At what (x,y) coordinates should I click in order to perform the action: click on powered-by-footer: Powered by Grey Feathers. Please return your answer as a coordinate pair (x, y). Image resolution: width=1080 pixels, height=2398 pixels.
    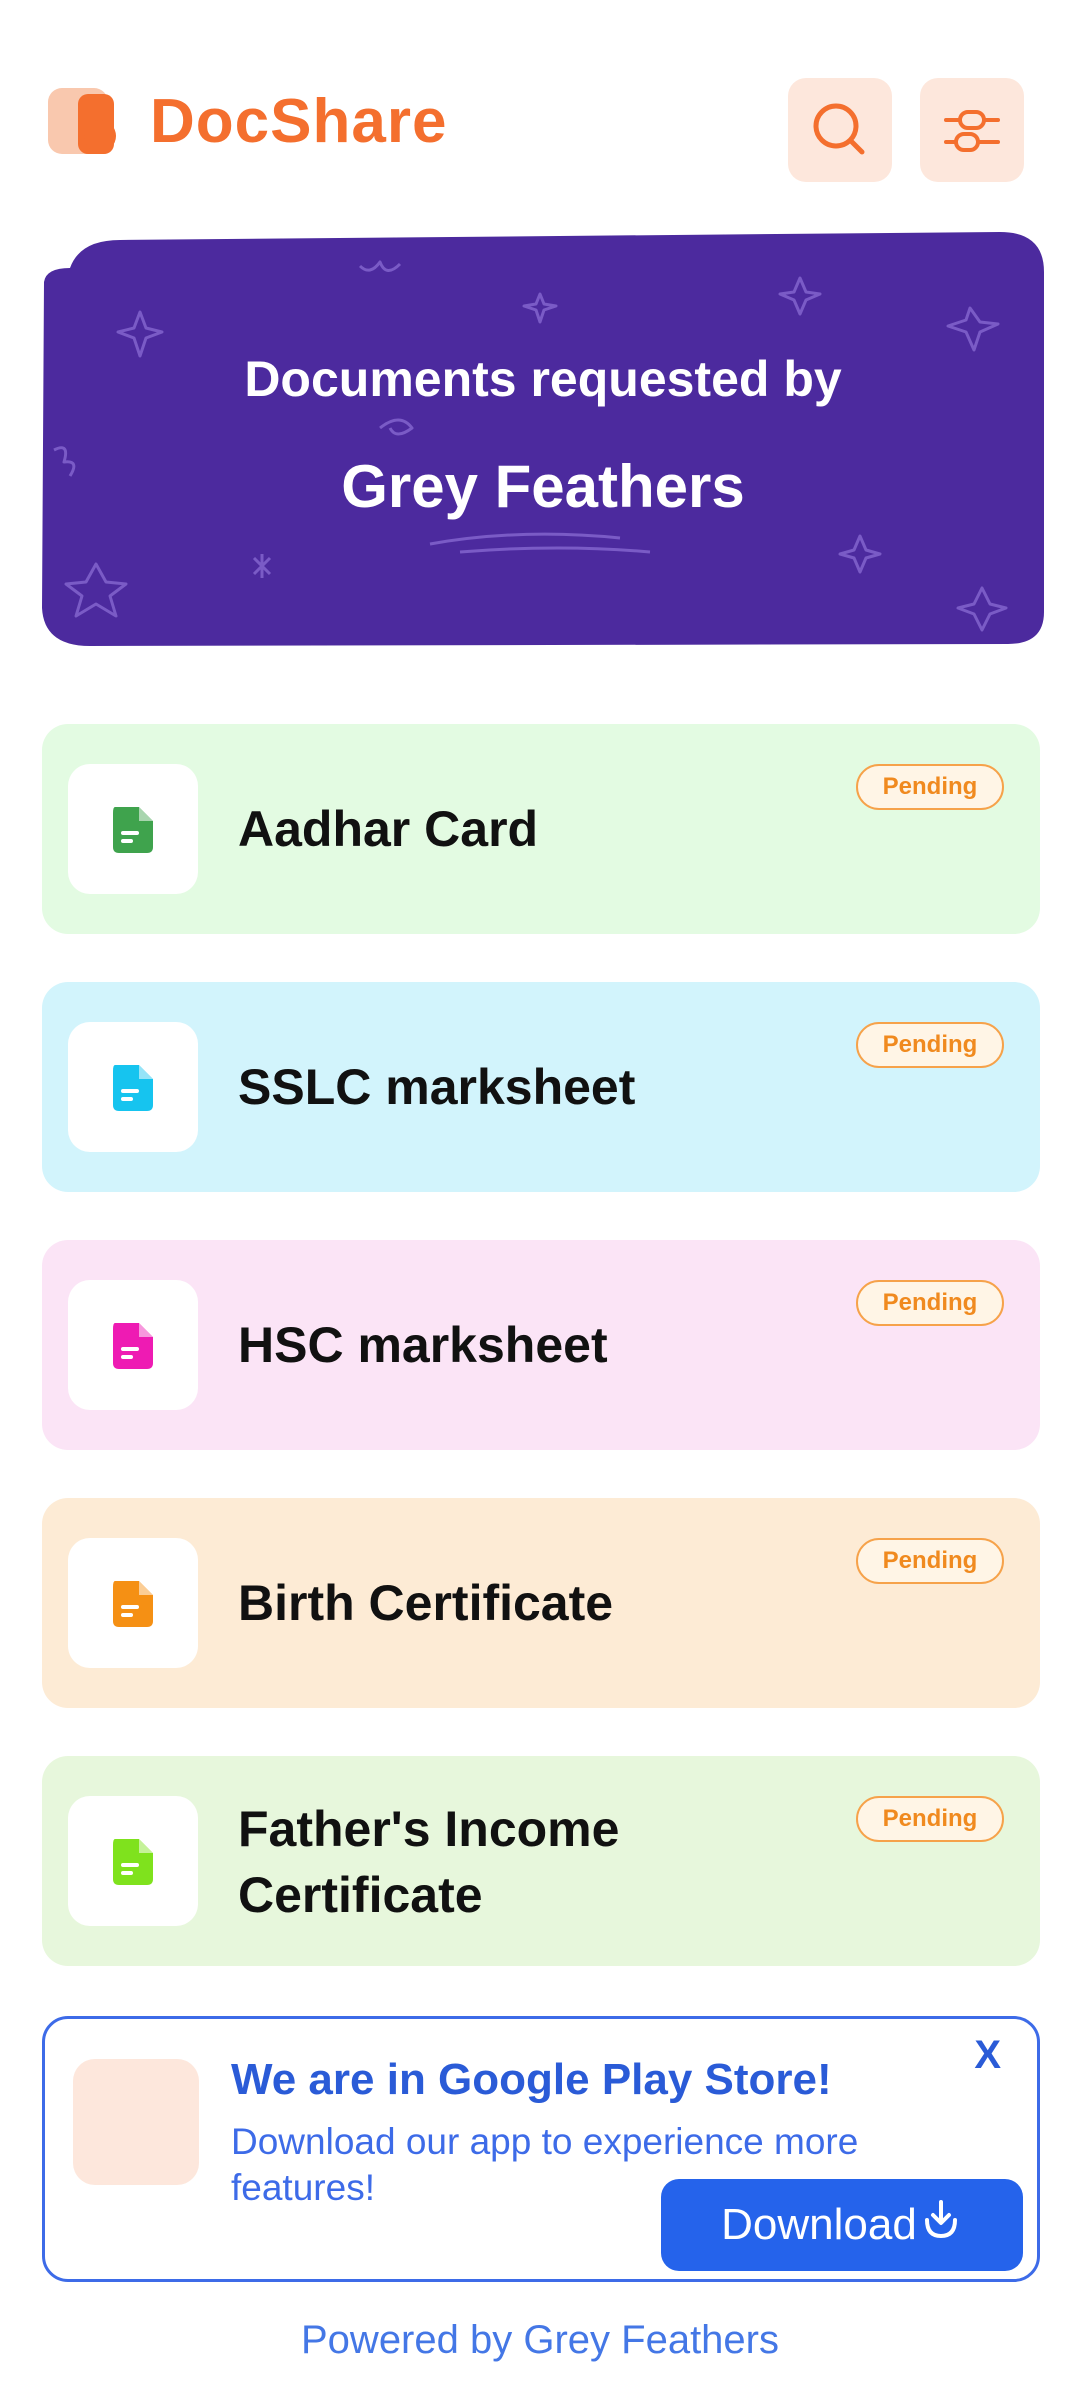
    Looking at the image, I should click on (540, 2340).